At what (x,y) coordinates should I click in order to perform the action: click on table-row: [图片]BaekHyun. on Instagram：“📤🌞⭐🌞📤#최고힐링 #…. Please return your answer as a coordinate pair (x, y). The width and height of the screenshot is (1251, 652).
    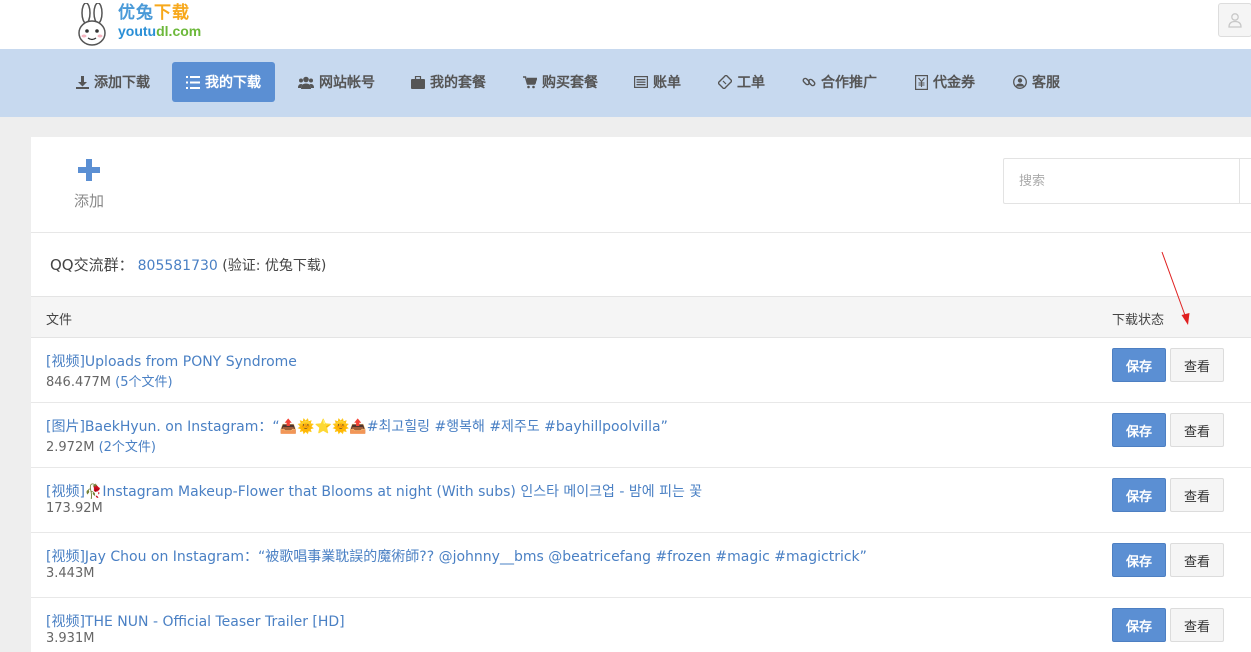
    Looking at the image, I should click on (641, 435).